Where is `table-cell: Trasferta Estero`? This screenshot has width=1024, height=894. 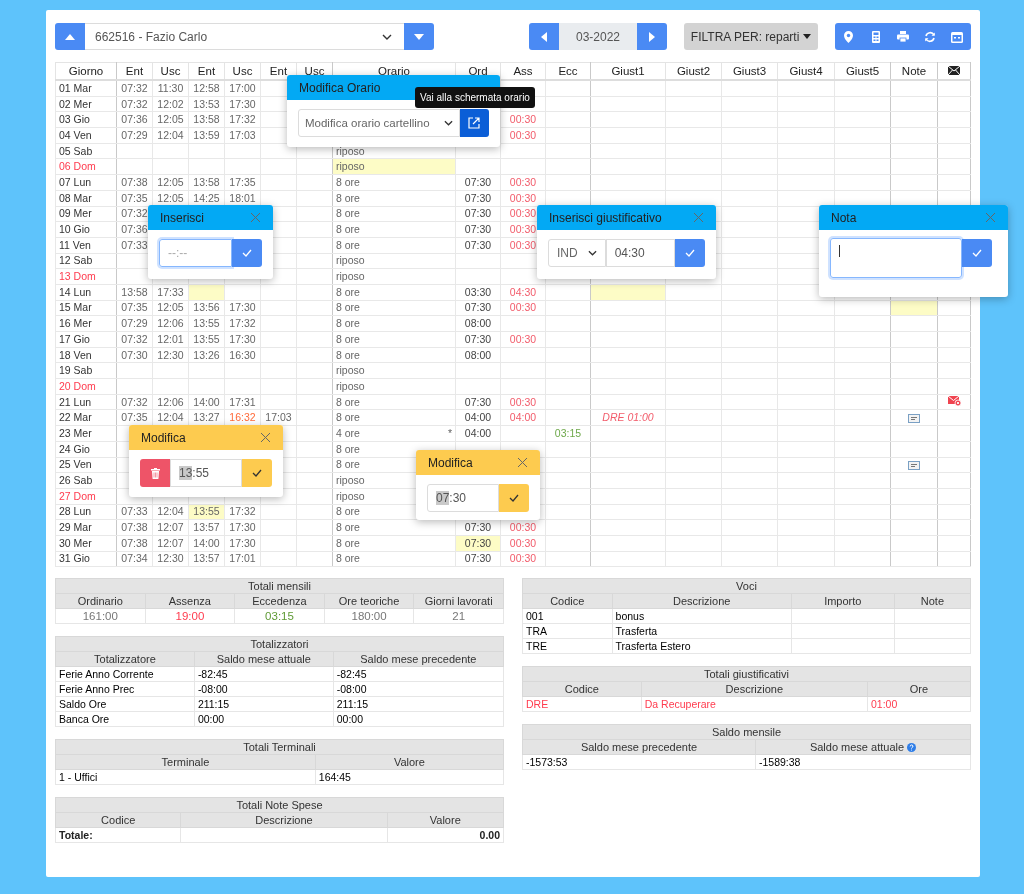 table-cell: Trasferta Estero is located at coordinates (702, 646).